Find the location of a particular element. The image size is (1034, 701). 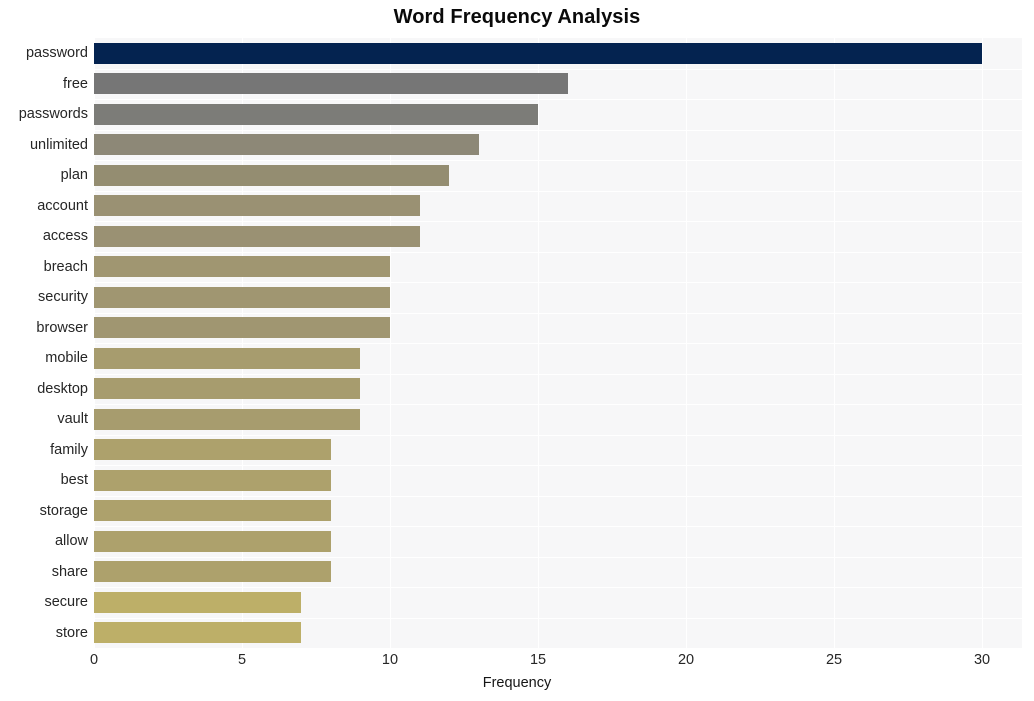

y-axis-tick-label: share is located at coordinates (69, 571).